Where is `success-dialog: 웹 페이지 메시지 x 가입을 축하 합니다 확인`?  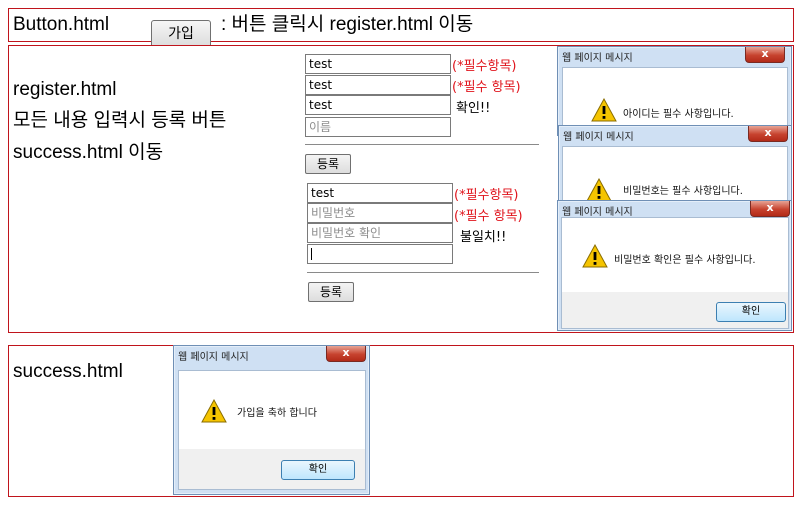
success-dialog: 웹 페이지 메시지 x 가입을 축하 합니다 확인 is located at coordinates (271, 420).